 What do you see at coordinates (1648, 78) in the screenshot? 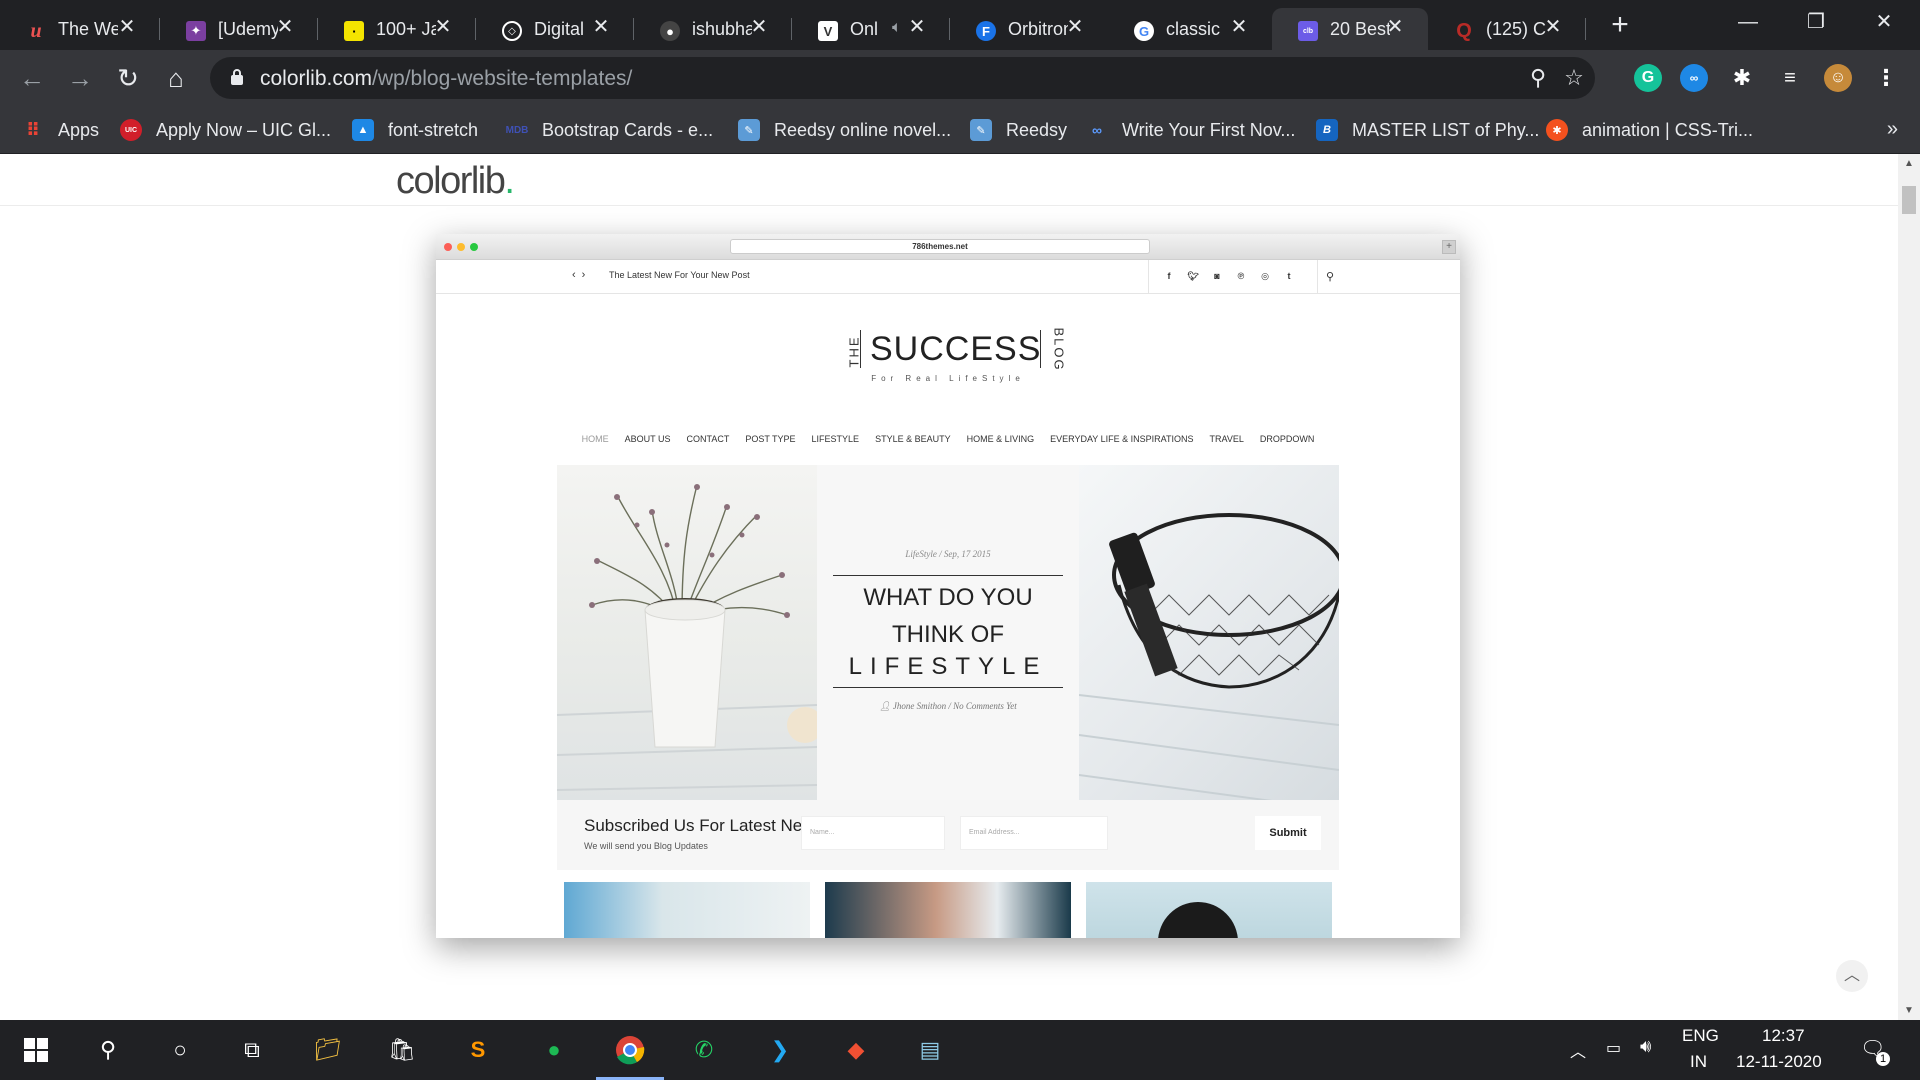
I see `grammarly-icon: G` at bounding box center [1648, 78].